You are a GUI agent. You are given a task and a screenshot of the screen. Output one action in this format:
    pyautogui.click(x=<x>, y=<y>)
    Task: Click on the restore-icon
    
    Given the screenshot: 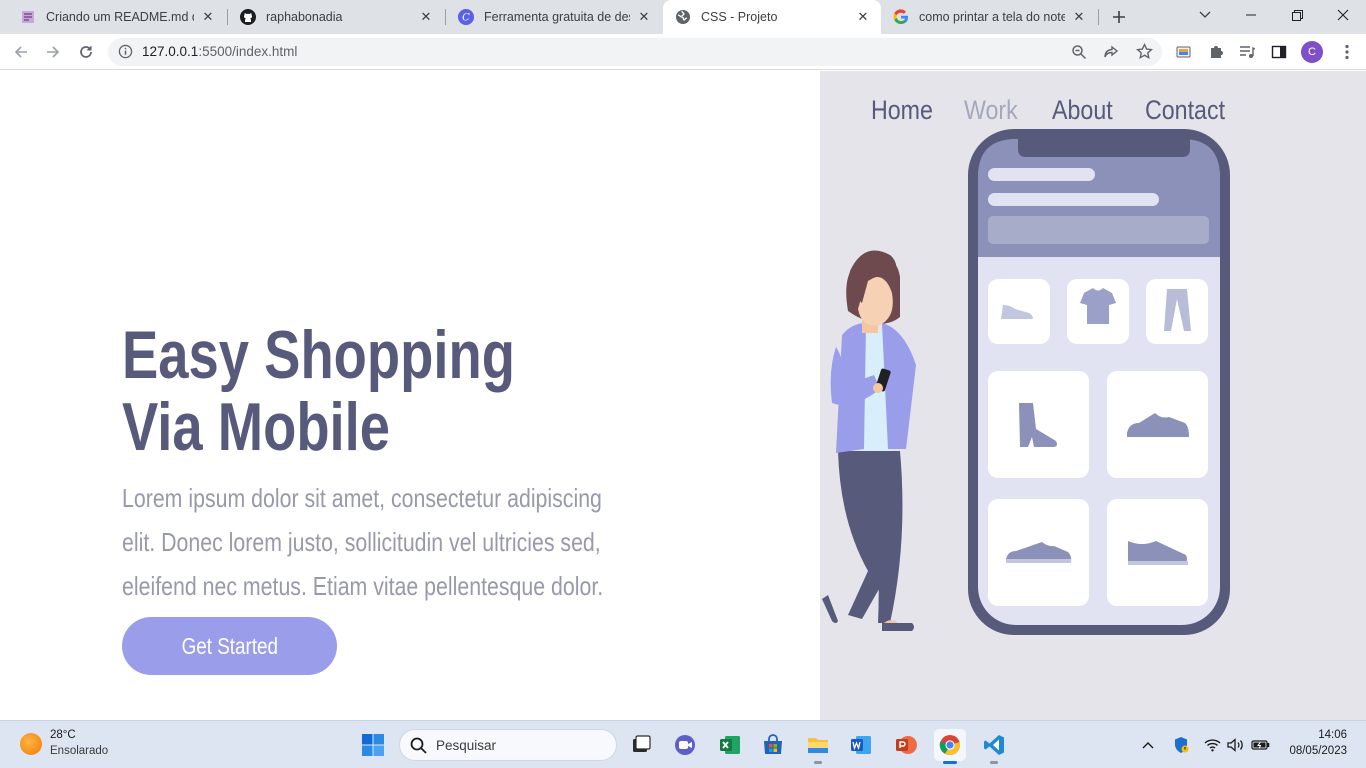 What is the action you would take?
    pyautogui.click(x=1297, y=15)
    